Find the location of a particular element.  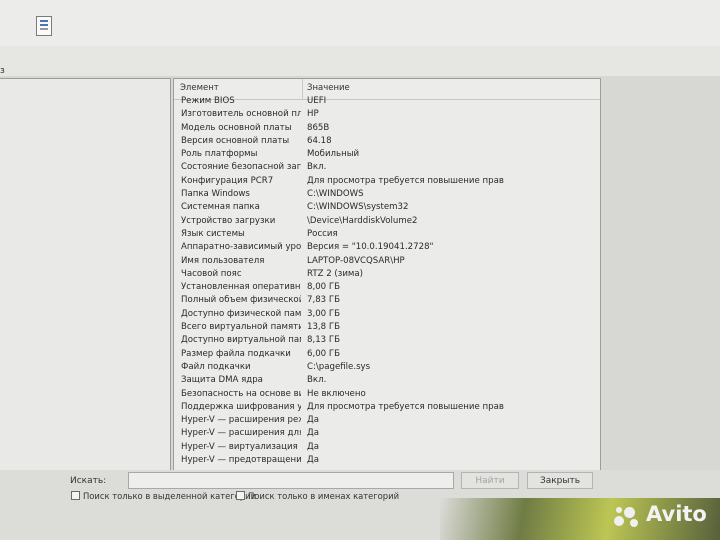

close-button: Закрыть is located at coordinates (560, 480).